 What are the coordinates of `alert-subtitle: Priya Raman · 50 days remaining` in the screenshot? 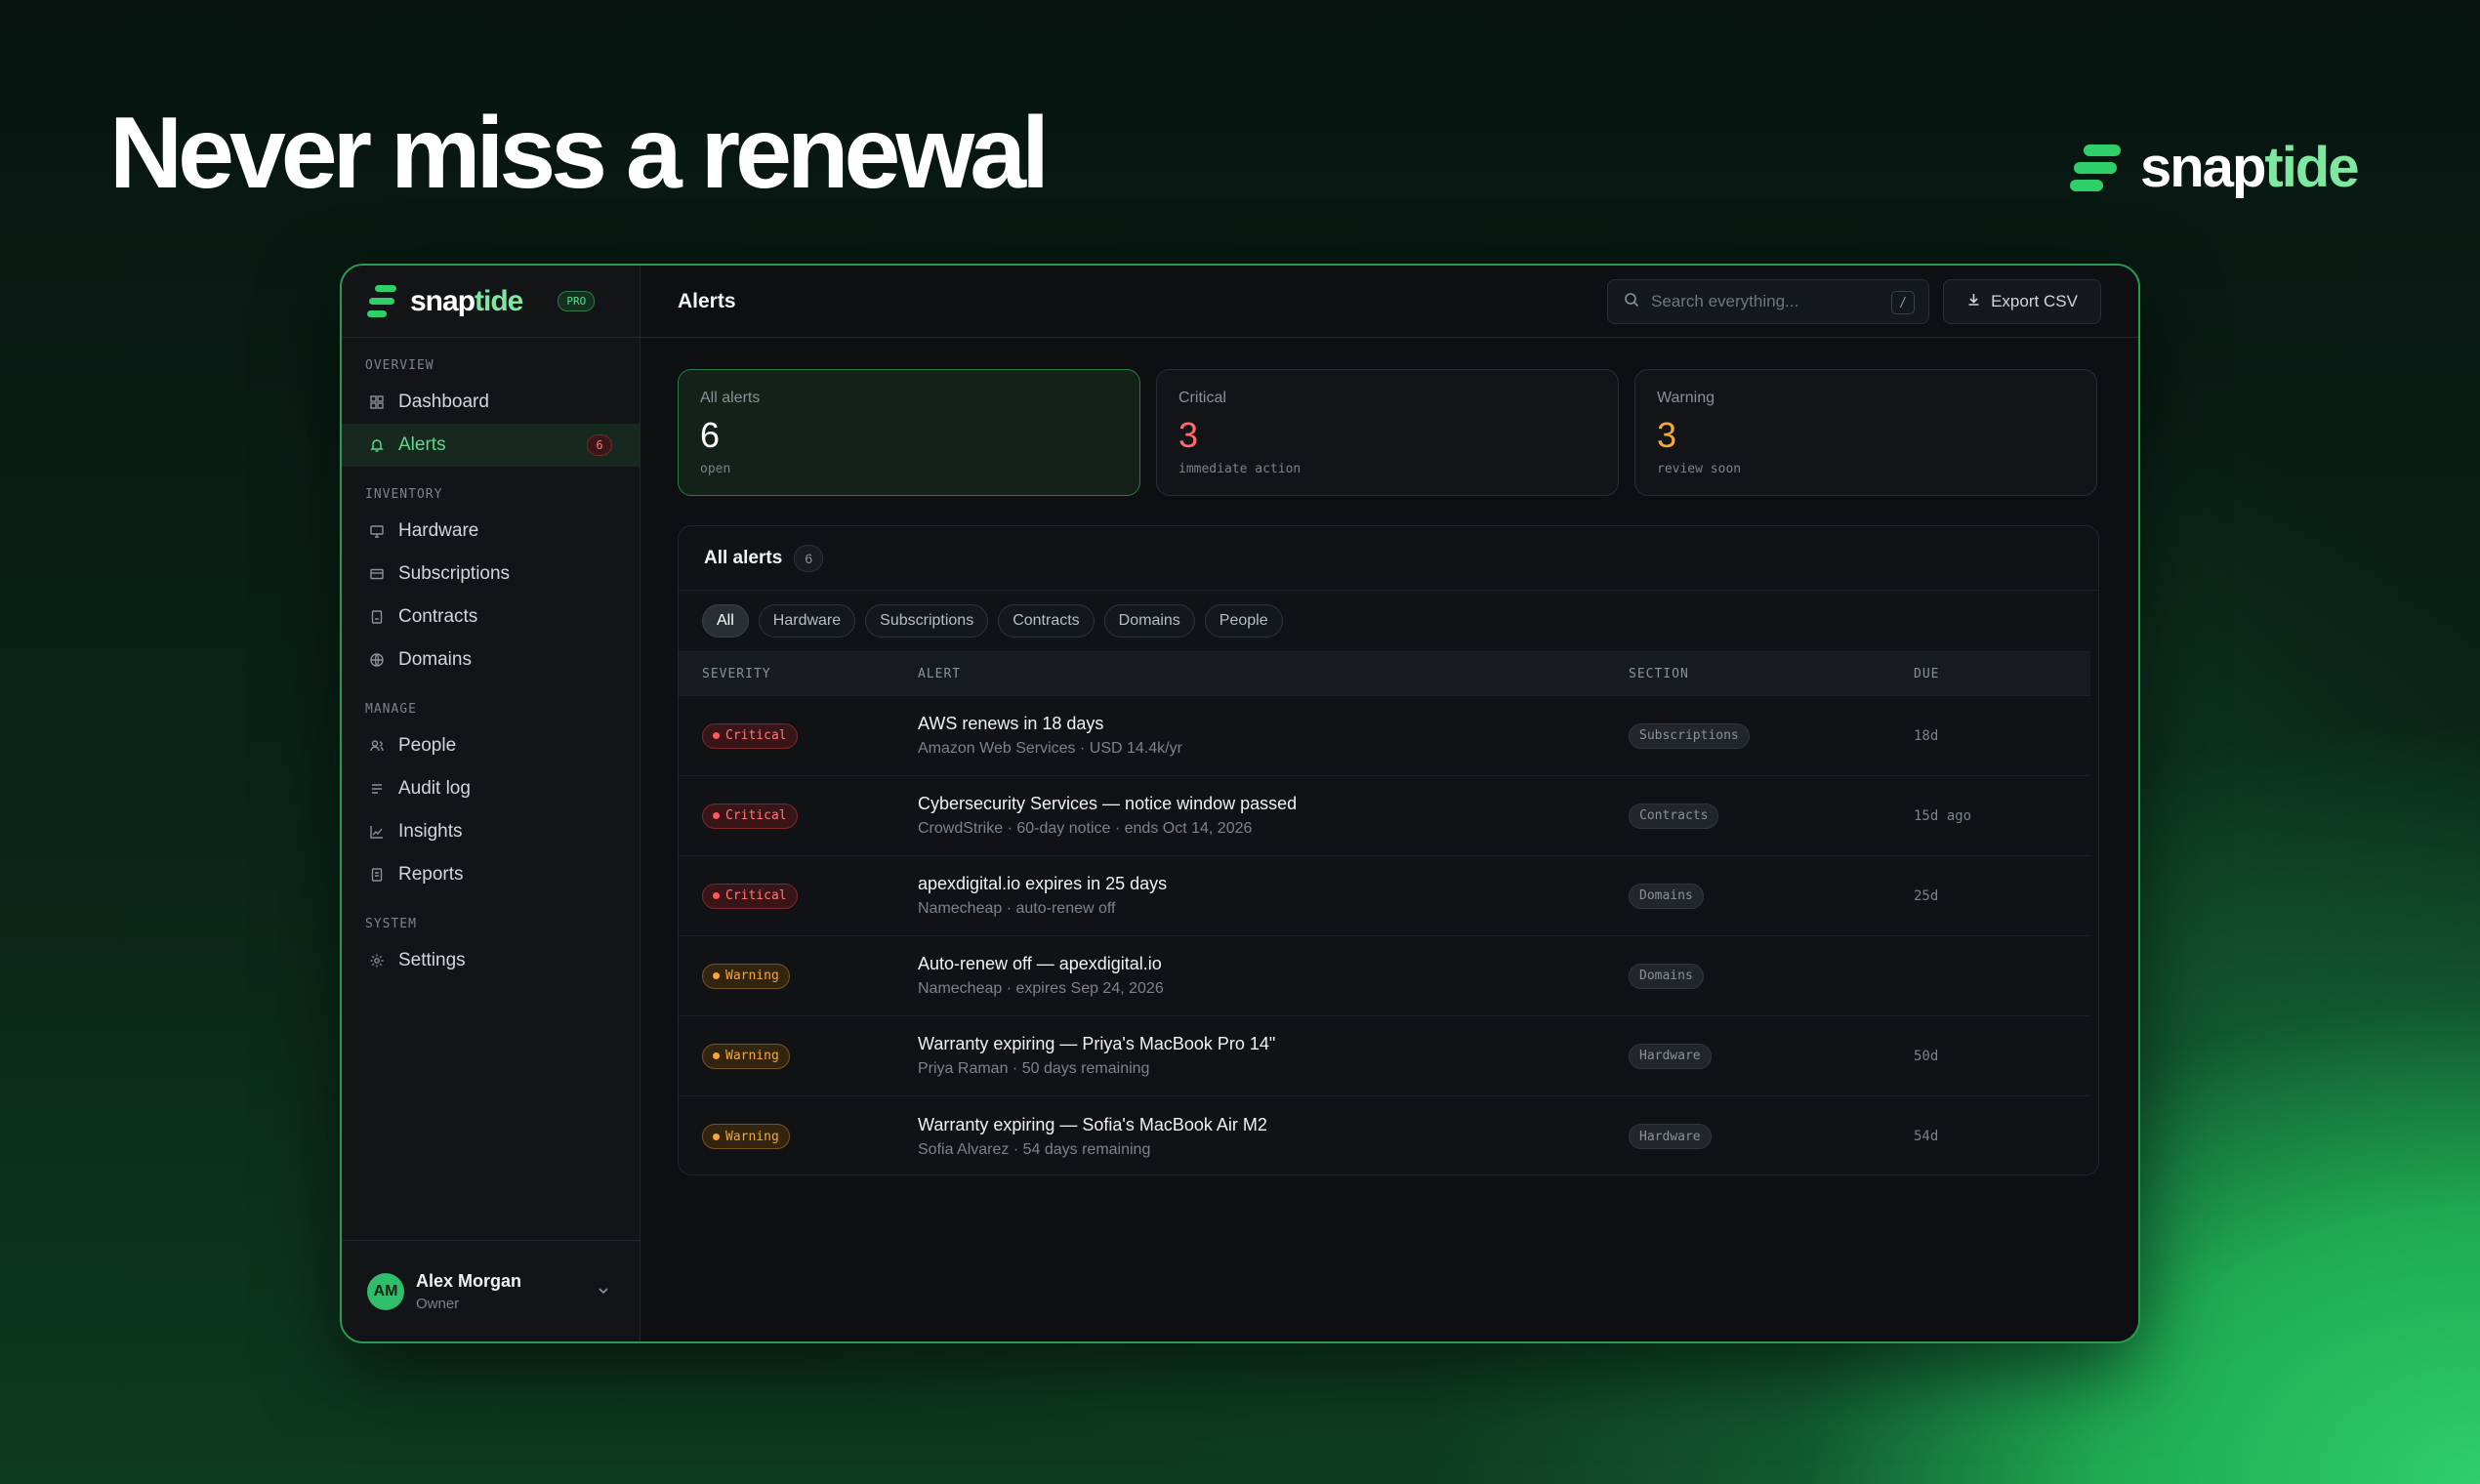 It's located at (1034, 1068).